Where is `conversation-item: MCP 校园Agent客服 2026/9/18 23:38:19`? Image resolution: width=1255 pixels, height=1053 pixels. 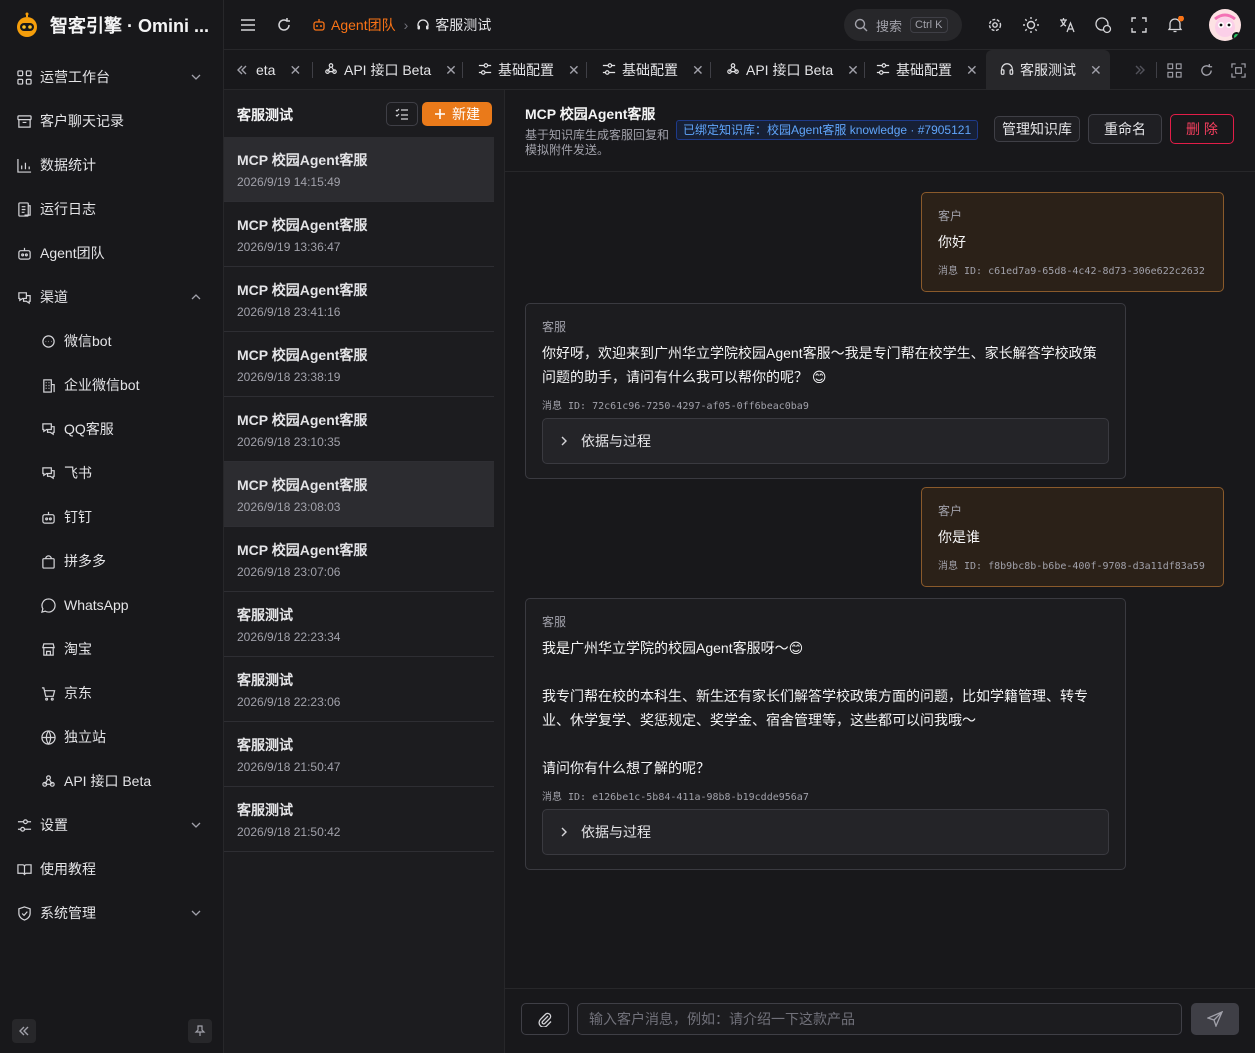
conversation-item: MCP 校园Agent客服 2026/9/18 23:38:19 is located at coordinates (359, 364).